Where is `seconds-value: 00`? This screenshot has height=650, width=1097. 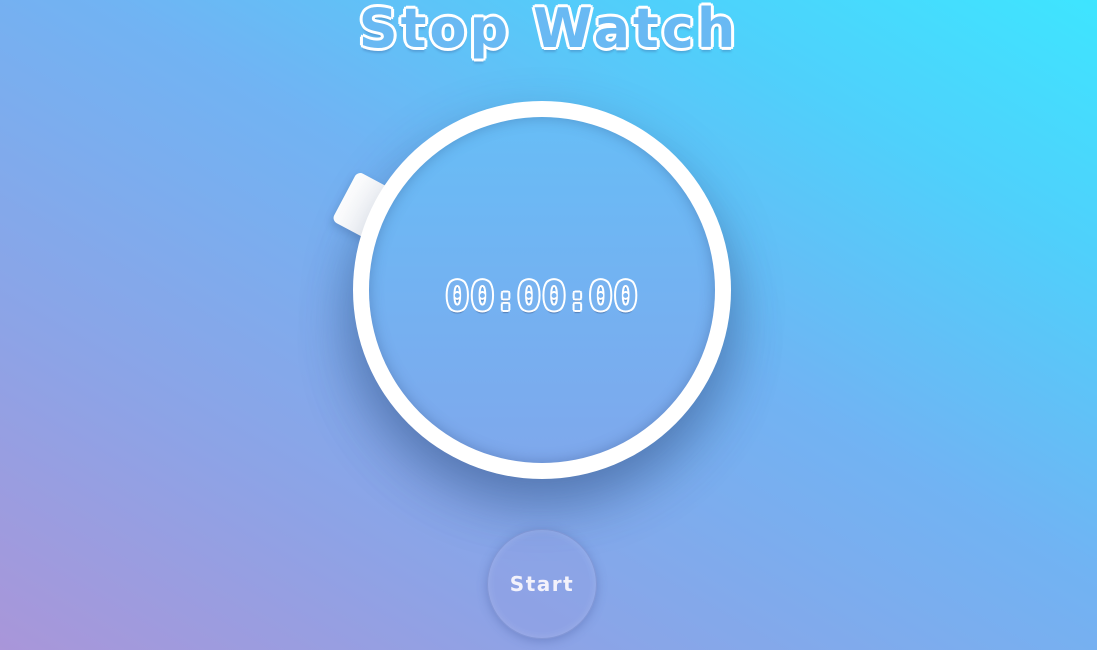 seconds-value: 00 is located at coordinates (613, 297).